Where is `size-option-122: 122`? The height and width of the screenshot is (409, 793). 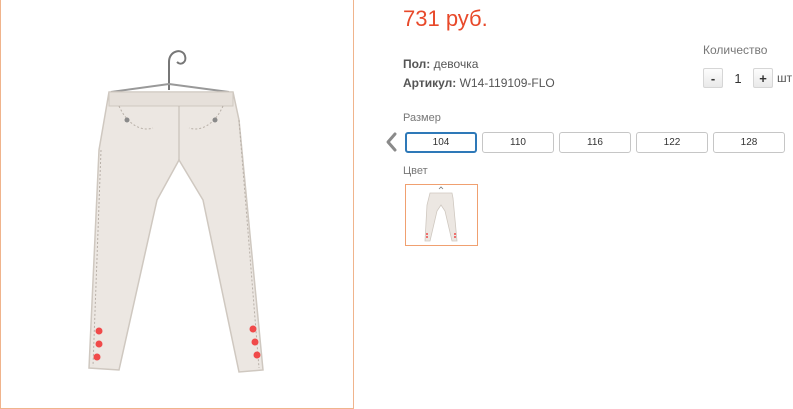 size-option-122: 122 is located at coordinates (672, 142).